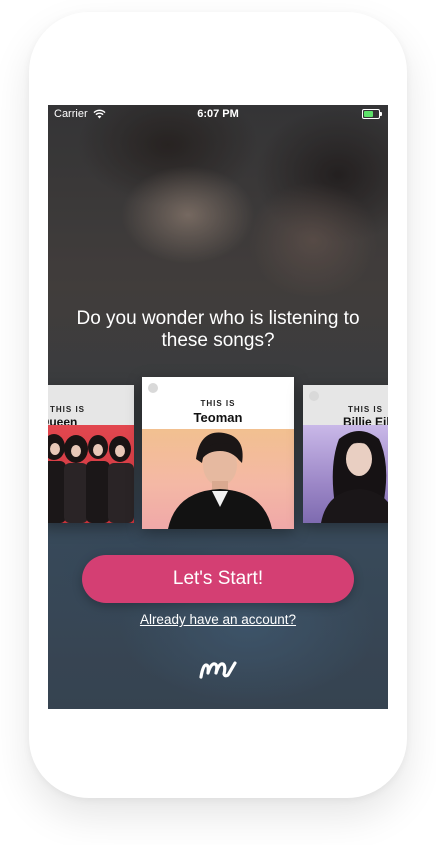 The width and height of the screenshot is (436, 845). I want to click on band-photo-icon, so click(91, 478).